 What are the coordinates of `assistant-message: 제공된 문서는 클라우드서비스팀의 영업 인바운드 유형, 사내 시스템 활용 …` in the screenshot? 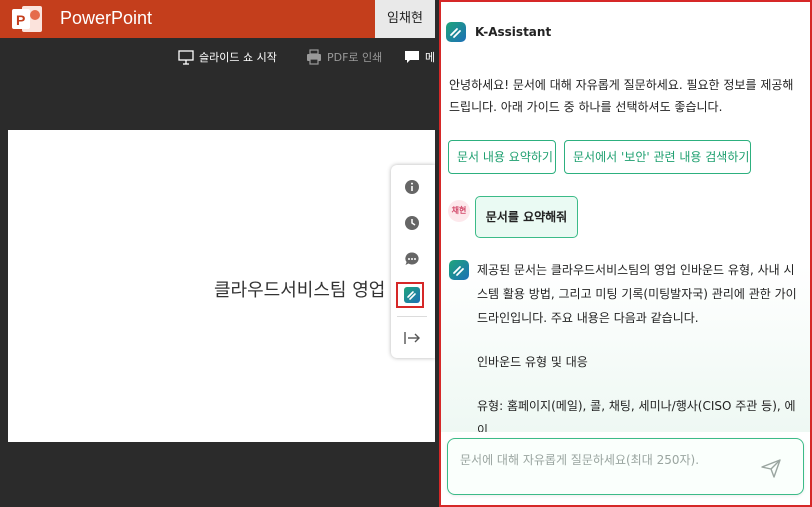 It's located at (641, 345).